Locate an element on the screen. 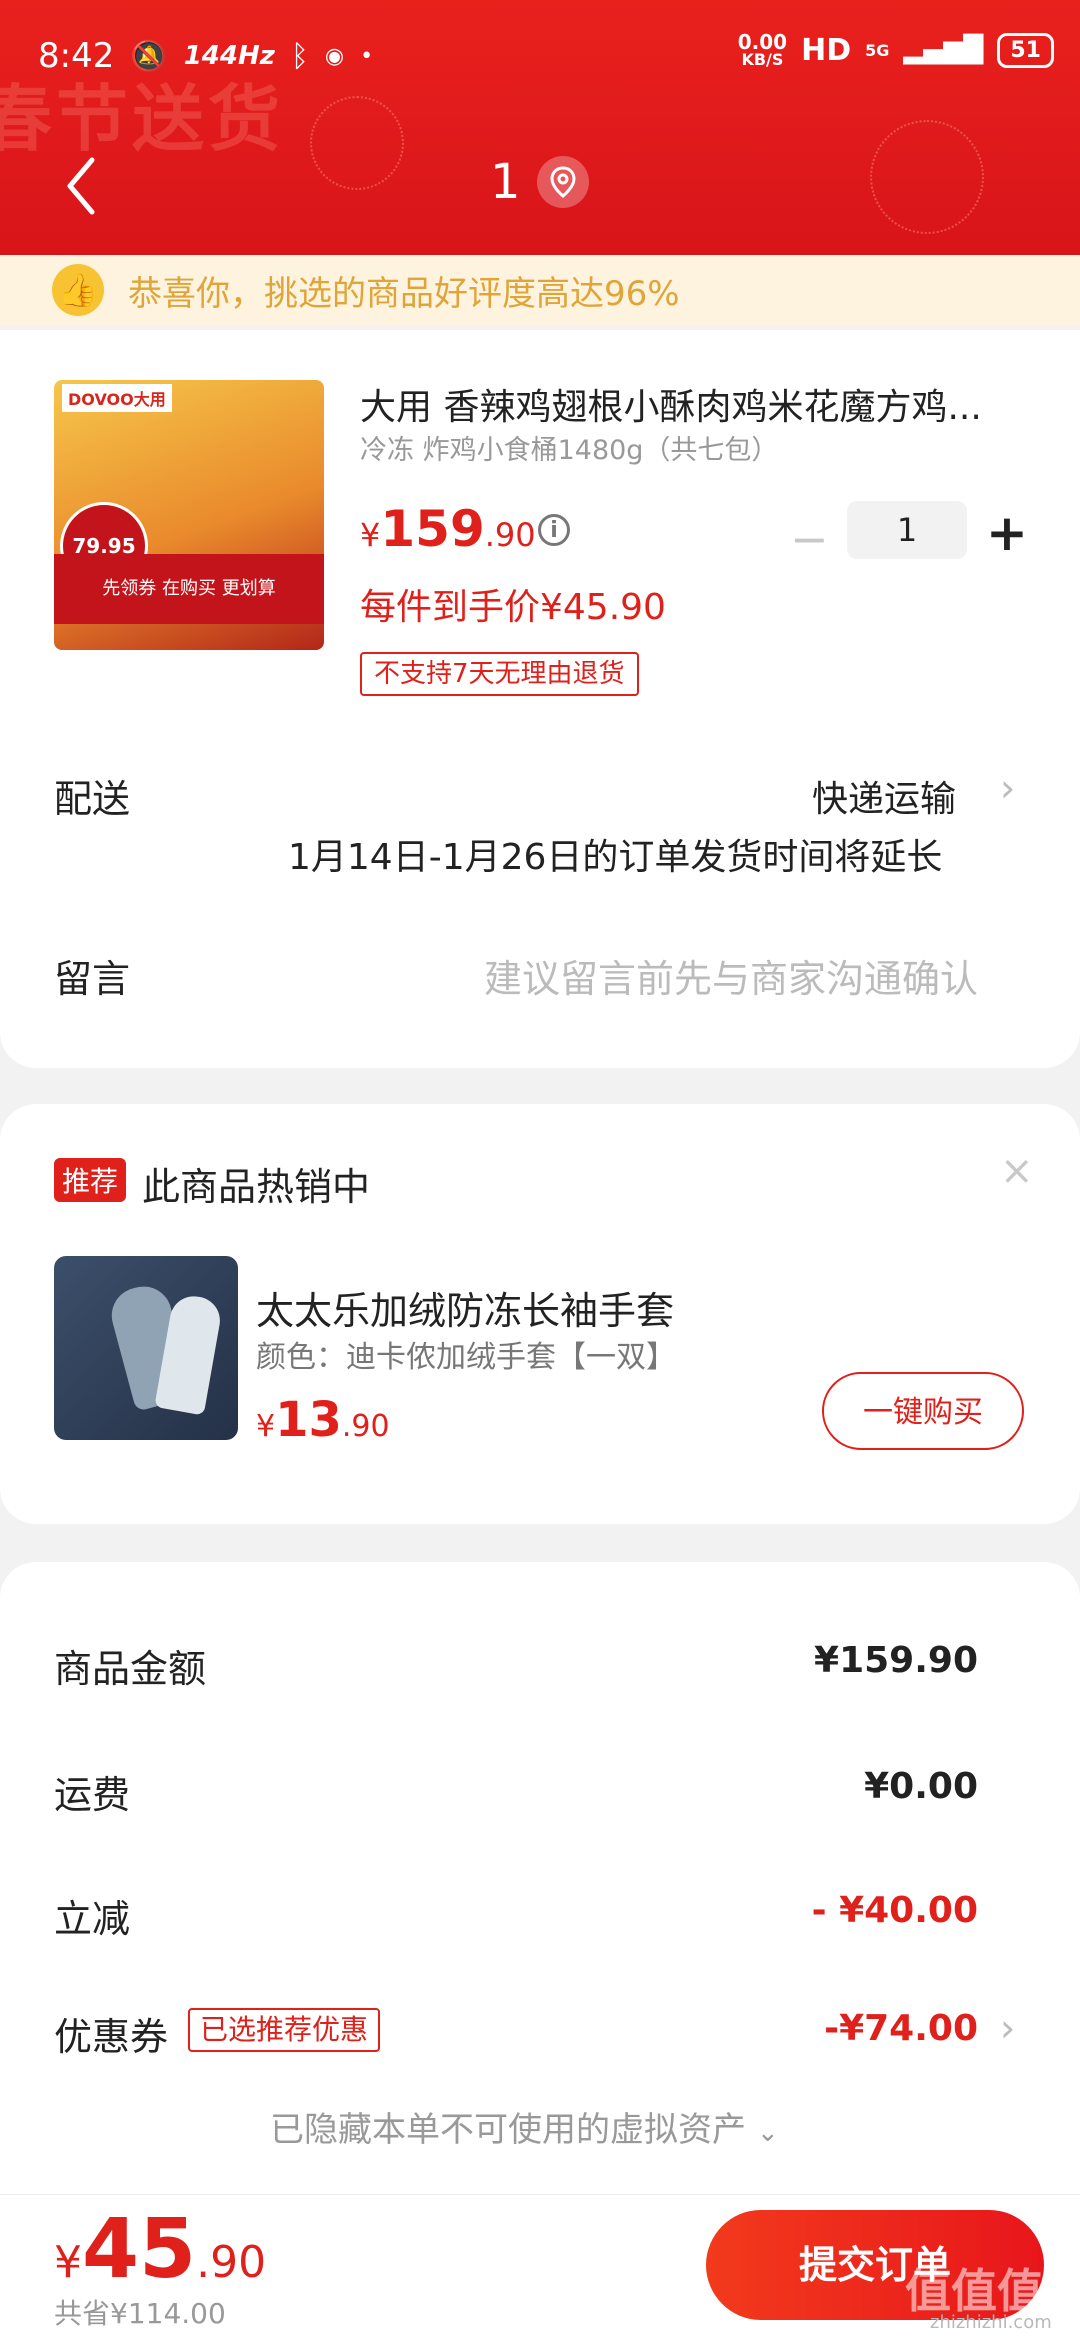  net-speed-unit: KB/S is located at coordinates (762, 59).